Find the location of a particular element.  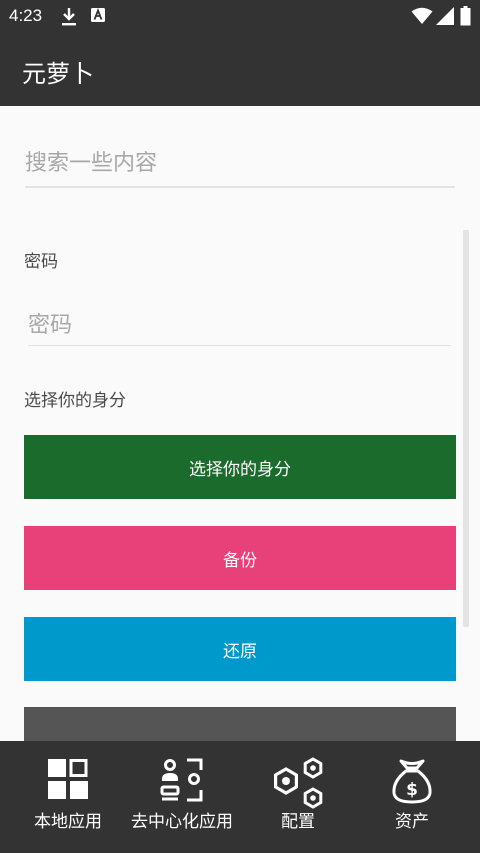

restore-button: 还原 is located at coordinates (240, 649).